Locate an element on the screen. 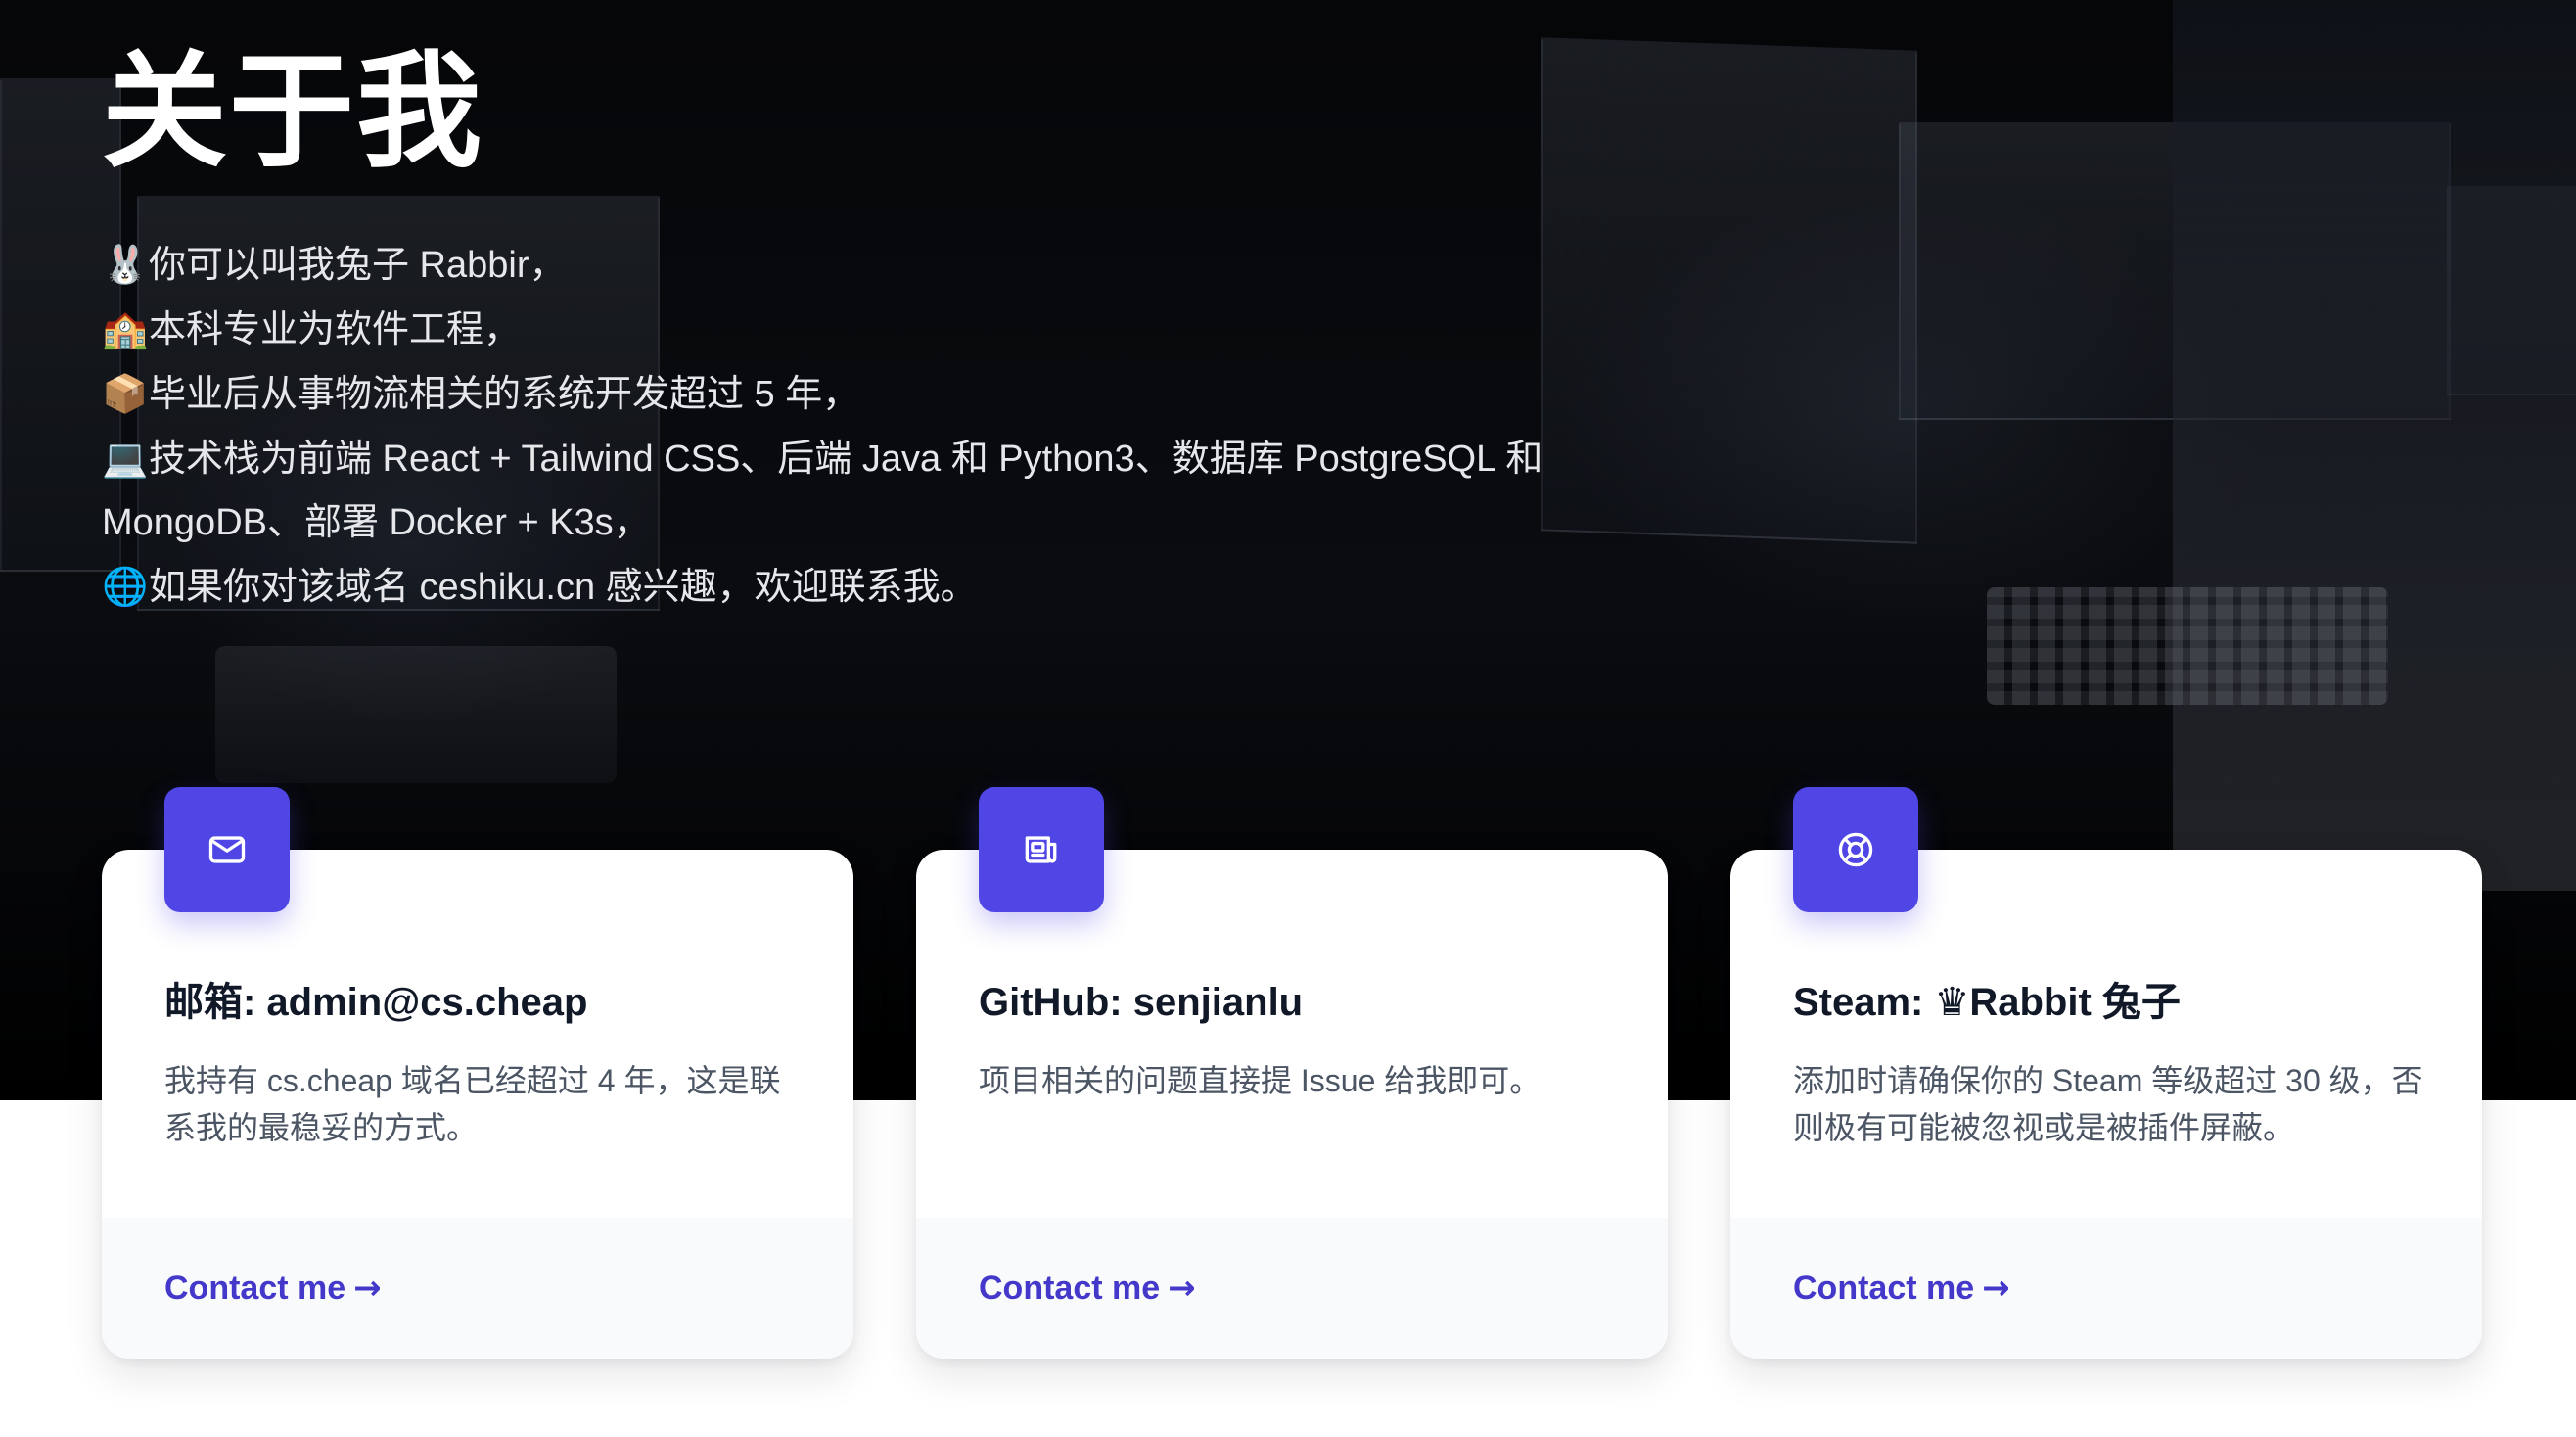 This screenshot has width=2576, height=1437. card-description: 项目相关的问题直接提 Issue 给我即可。 is located at coordinates (1260, 1080).